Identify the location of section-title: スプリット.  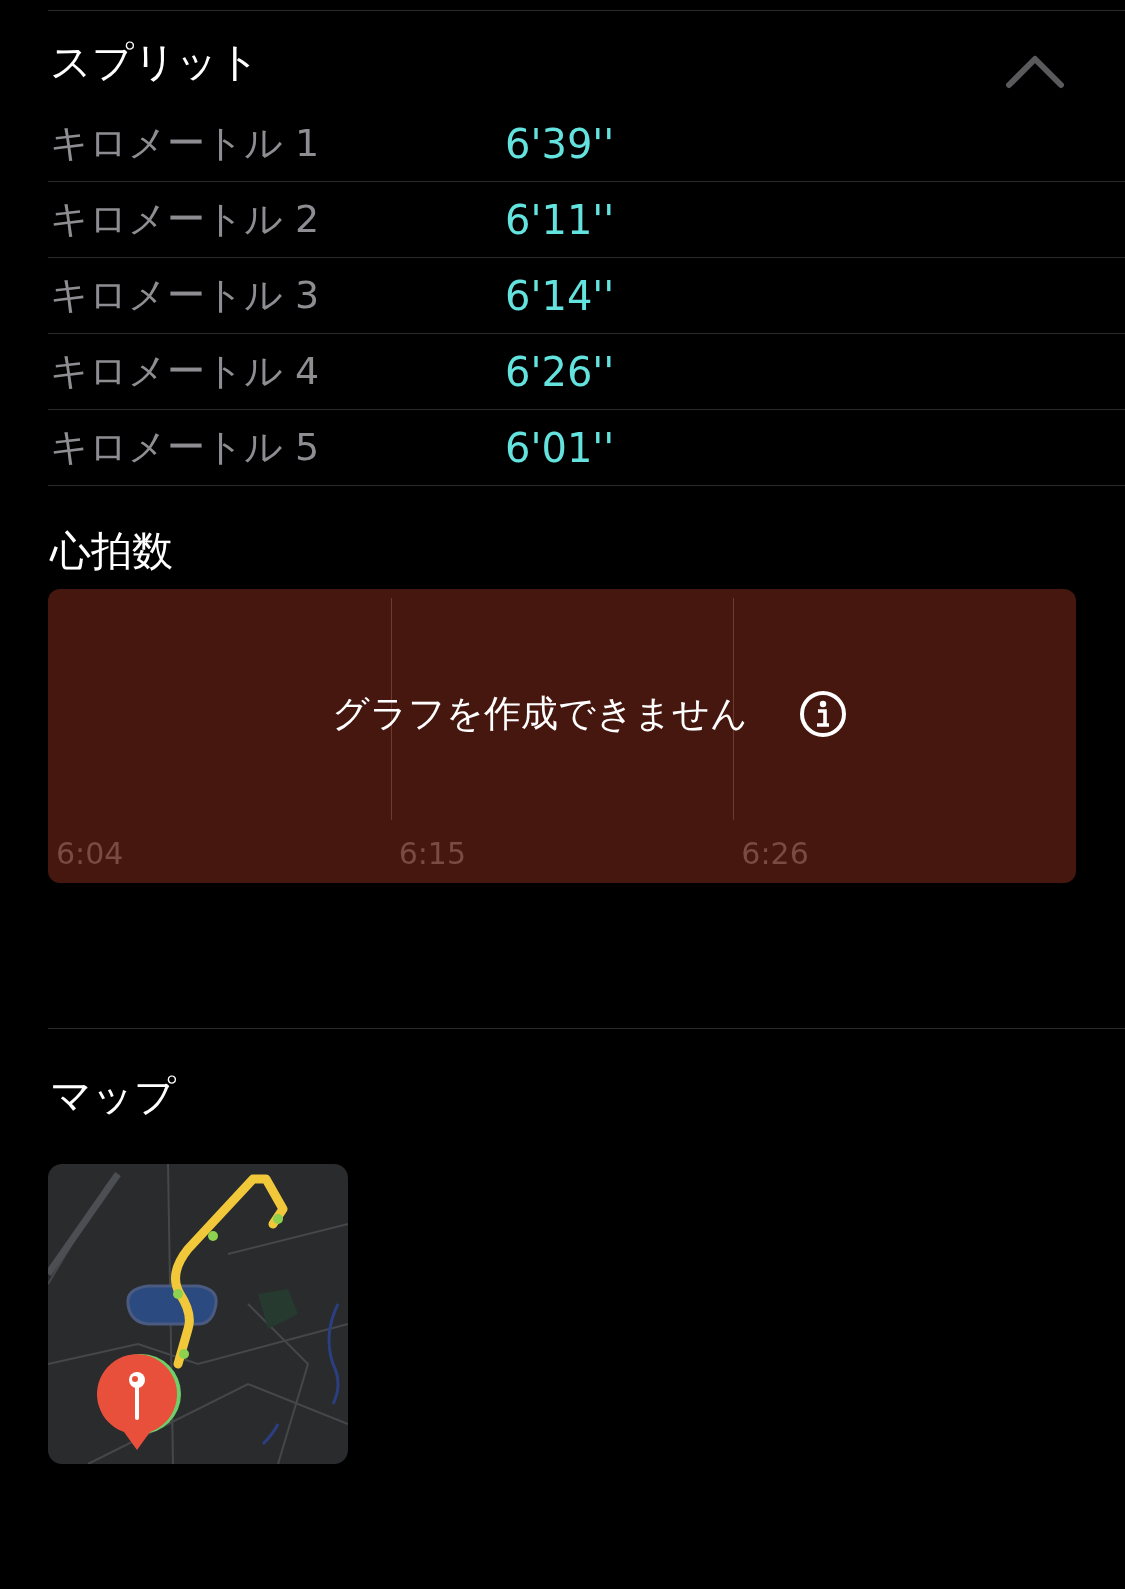
(155, 62).